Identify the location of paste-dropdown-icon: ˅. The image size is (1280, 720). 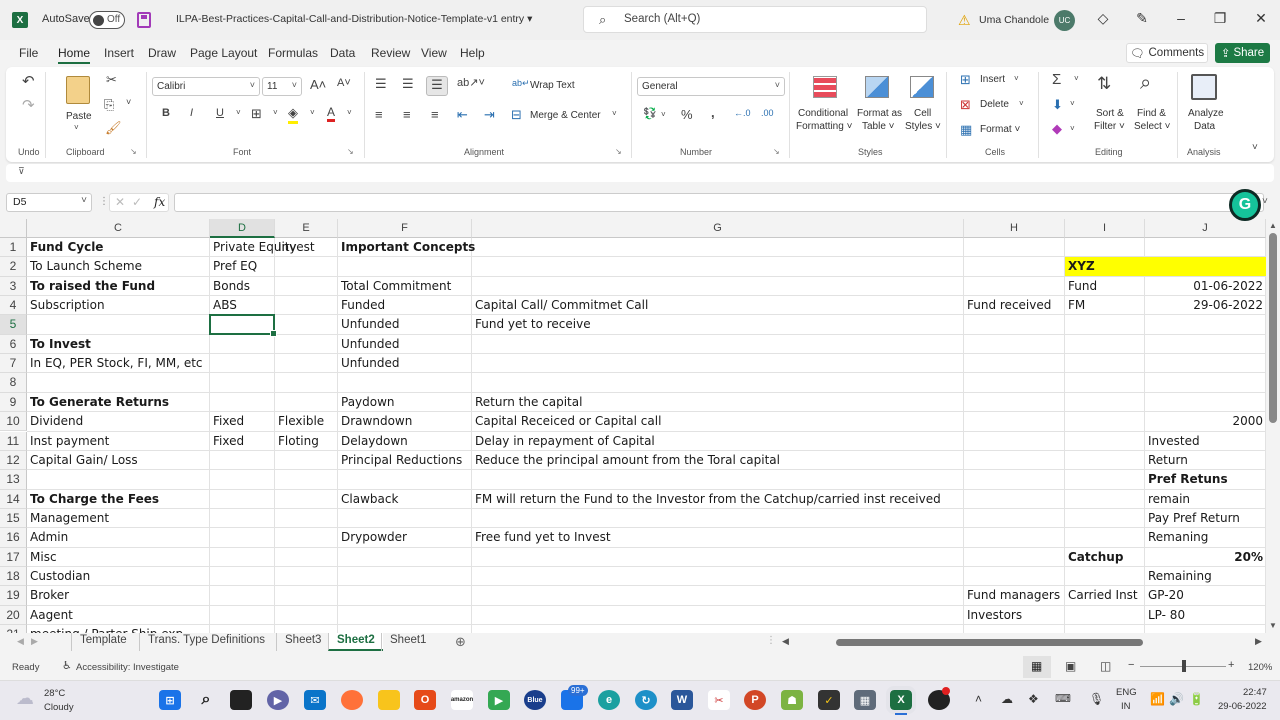
(76, 127).